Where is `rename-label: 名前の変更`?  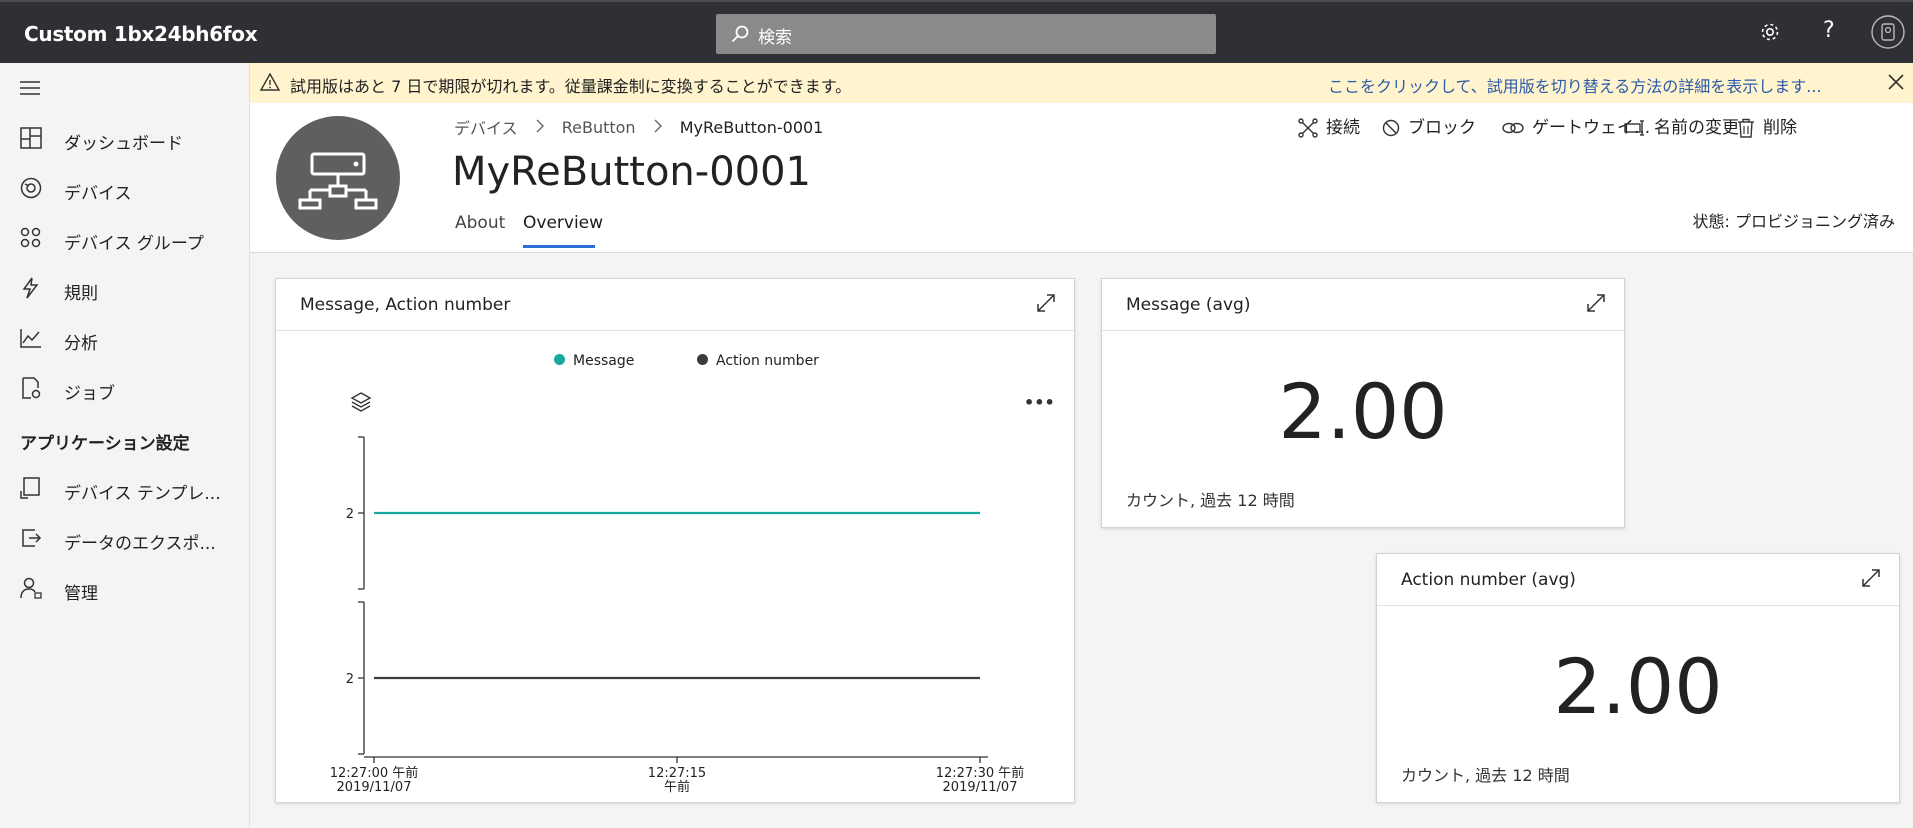
rename-label: 名前の変更 is located at coordinates (1696, 128).